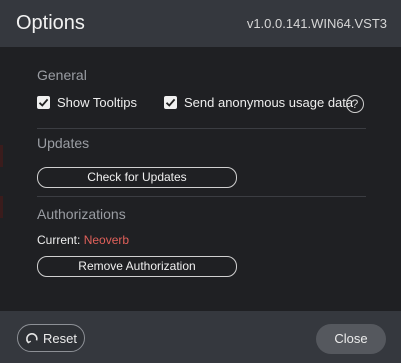 The width and height of the screenshot is (401, 363). Describe the element at coordinates (63, 143) in the screenshot. I see `updates-section-label: Updates` at that location.